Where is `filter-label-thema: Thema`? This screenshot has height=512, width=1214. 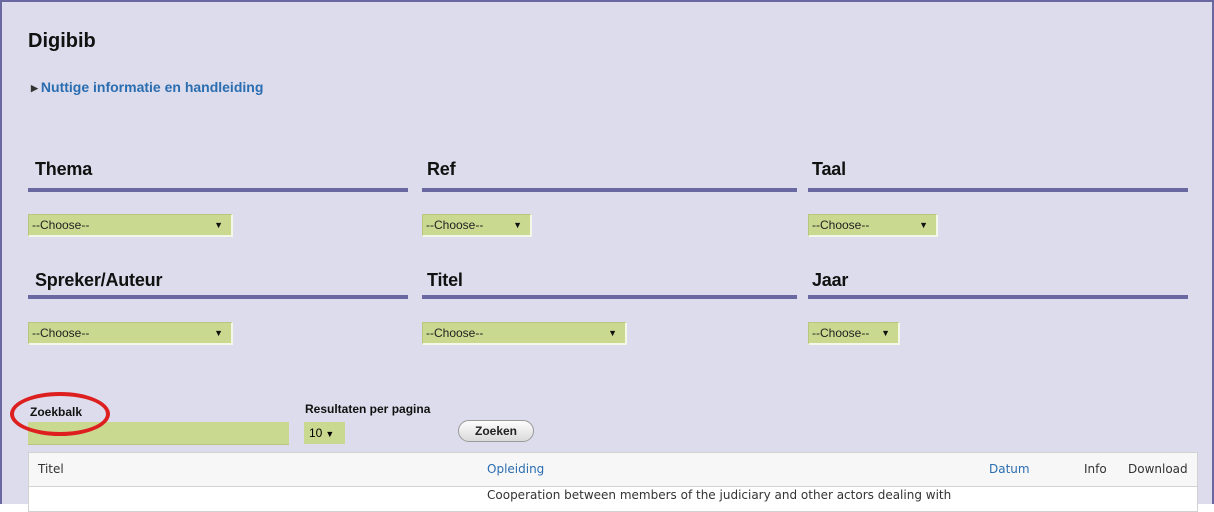 filter-label-thema: Thema is located at coordinates (64, 169).